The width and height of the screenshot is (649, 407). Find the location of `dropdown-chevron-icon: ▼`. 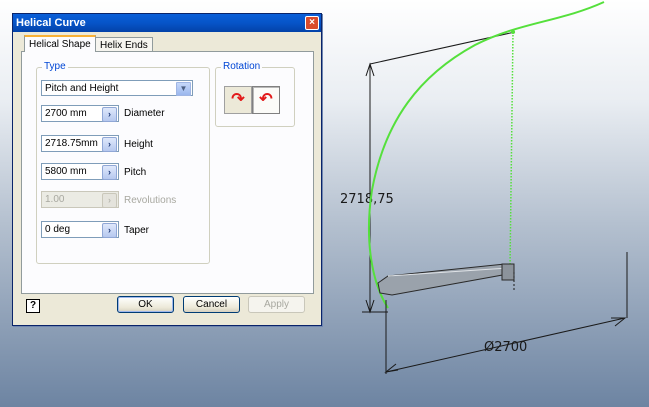

dropdown-chevron-icon: ▼ is located at coordinates (183, 89).